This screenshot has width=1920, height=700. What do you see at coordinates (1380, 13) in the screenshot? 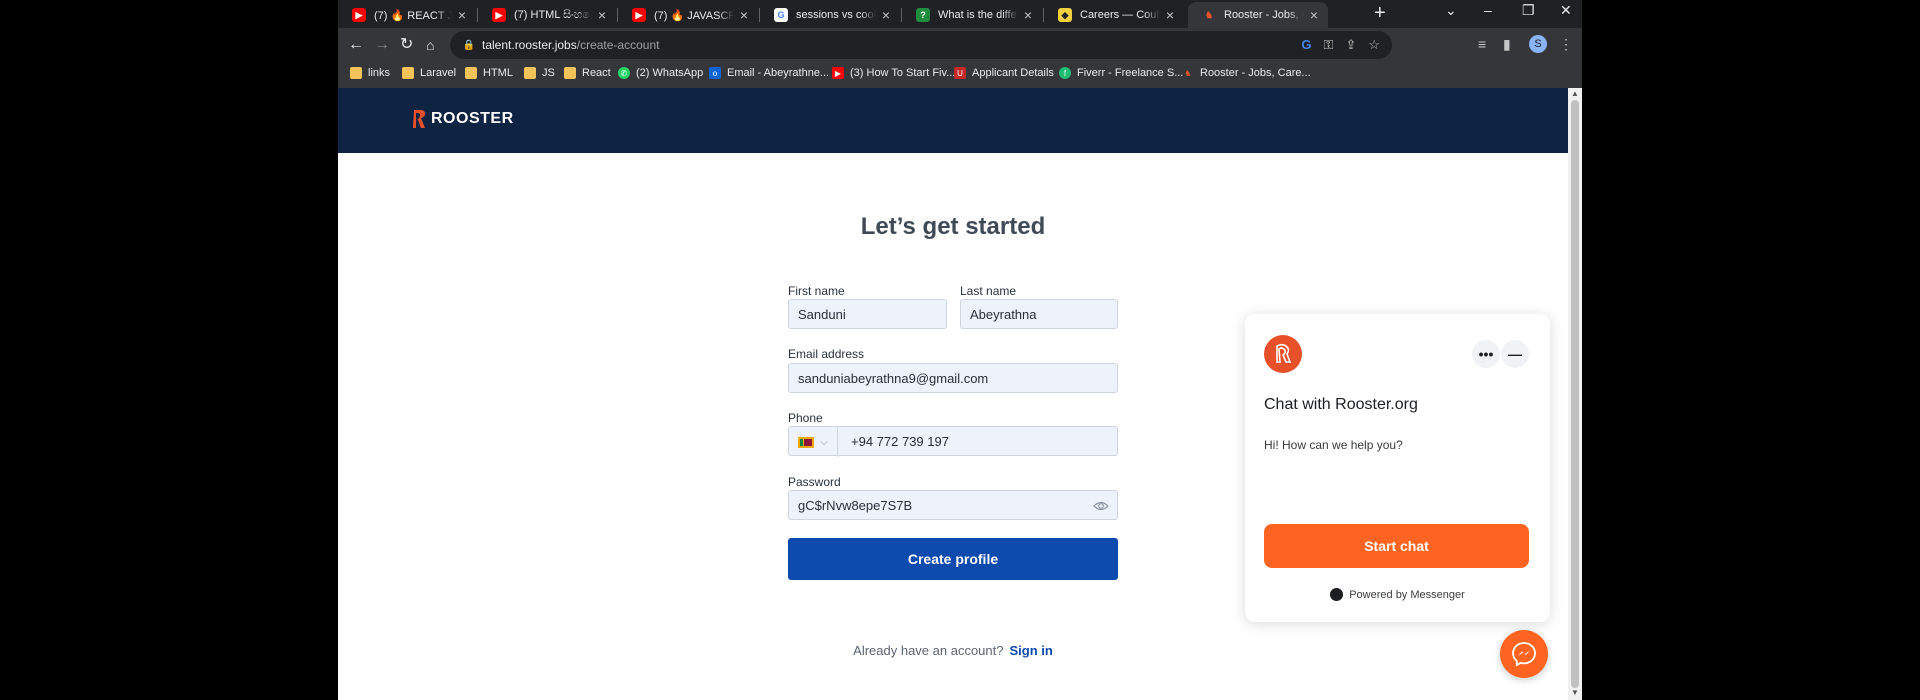
I see `new-tab-icon: +` at bounding box center [1380, 13].